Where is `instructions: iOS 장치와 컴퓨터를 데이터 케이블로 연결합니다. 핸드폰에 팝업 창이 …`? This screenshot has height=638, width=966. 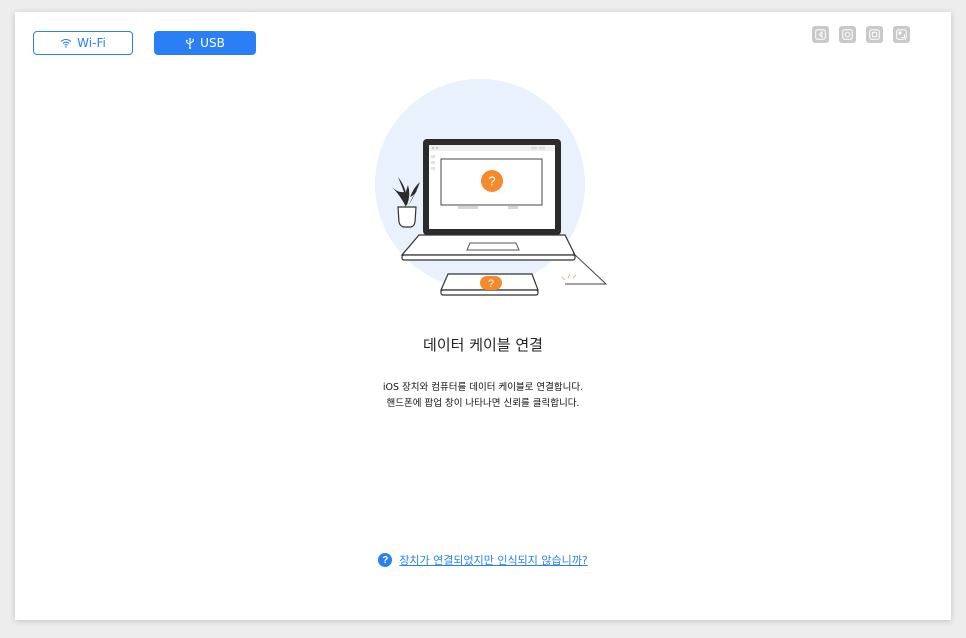
instructions: iOS 장치와 컴퓨터를 데이터 케이블로 연결합니다. 핸드폰에 팝업 창이 … is located at coordinates (483, 396).